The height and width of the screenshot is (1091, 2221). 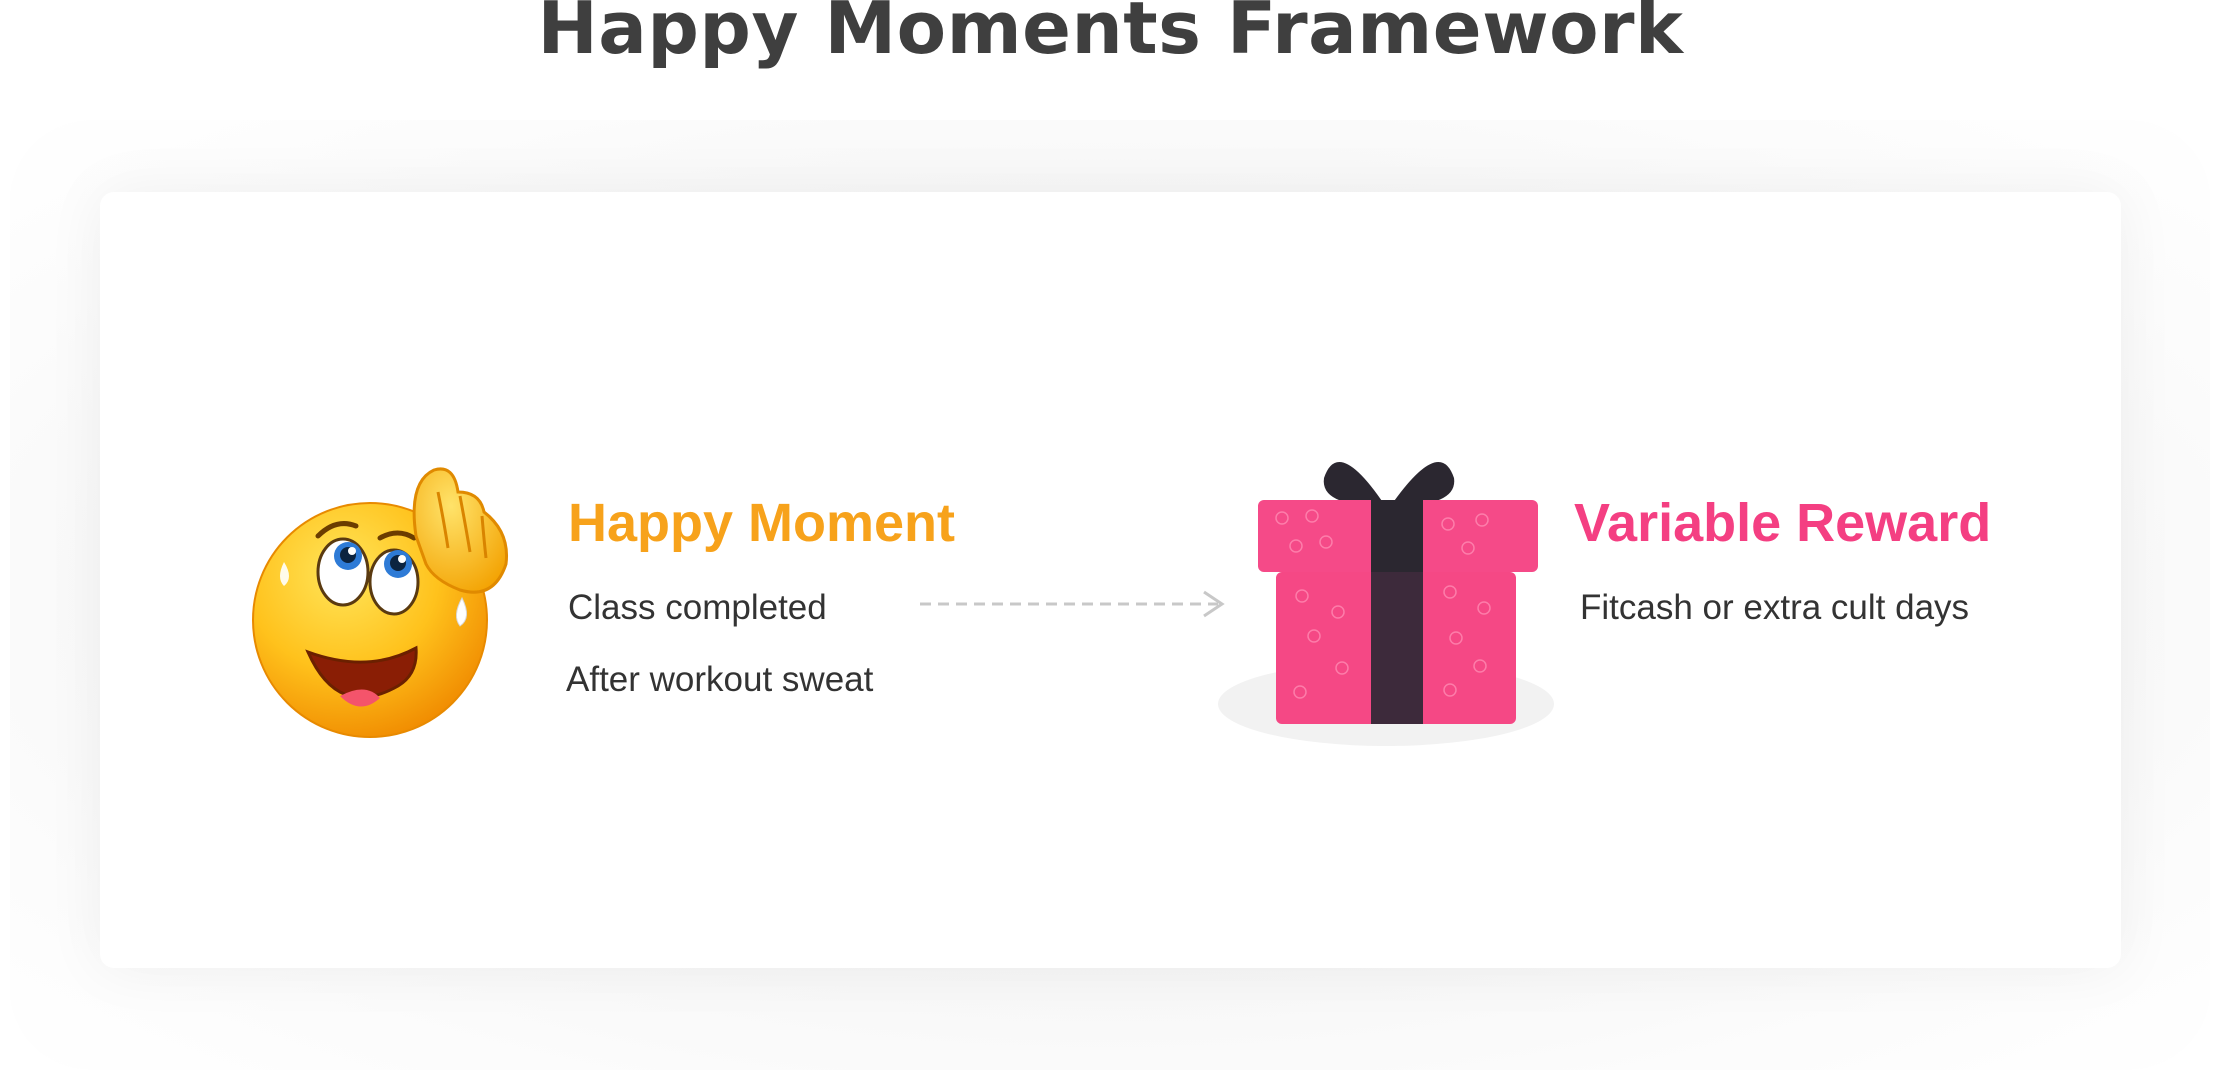 What do you see at coordinates (1072, 604) in the screenshot?
I see `dashed-arrow-icon` at bounding box center [1072, 604].